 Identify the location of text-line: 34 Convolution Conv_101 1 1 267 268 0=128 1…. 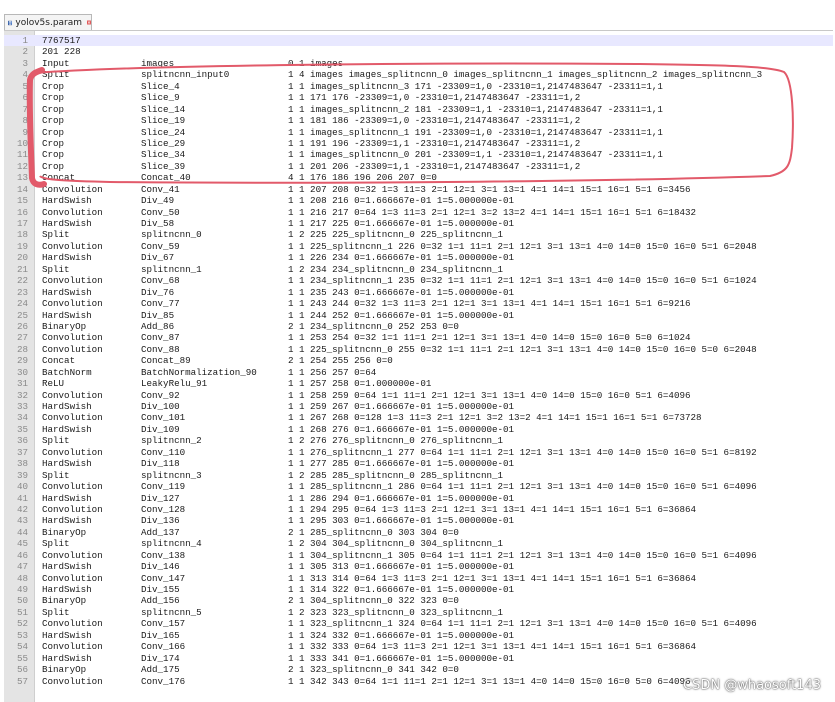
(418, 417).